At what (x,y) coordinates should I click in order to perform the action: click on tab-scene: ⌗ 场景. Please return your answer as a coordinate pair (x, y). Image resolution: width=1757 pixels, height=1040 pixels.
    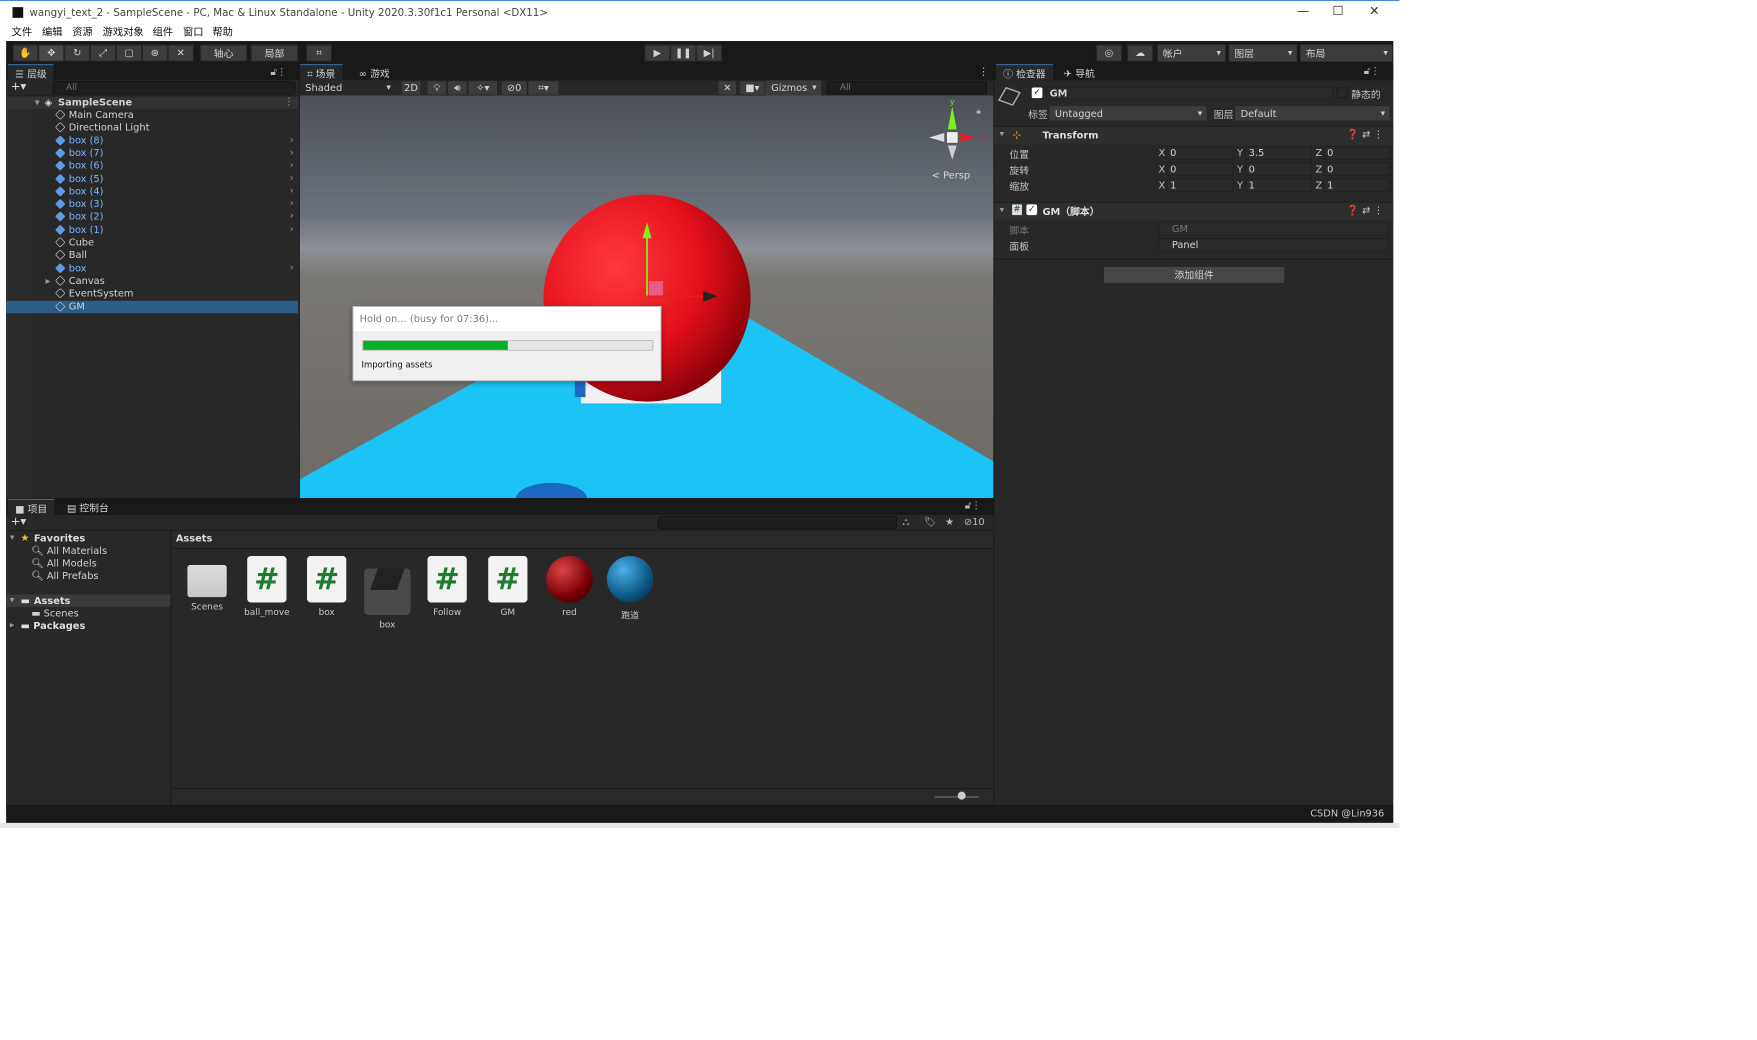
    Looking at the image, I should click on (321, 72).